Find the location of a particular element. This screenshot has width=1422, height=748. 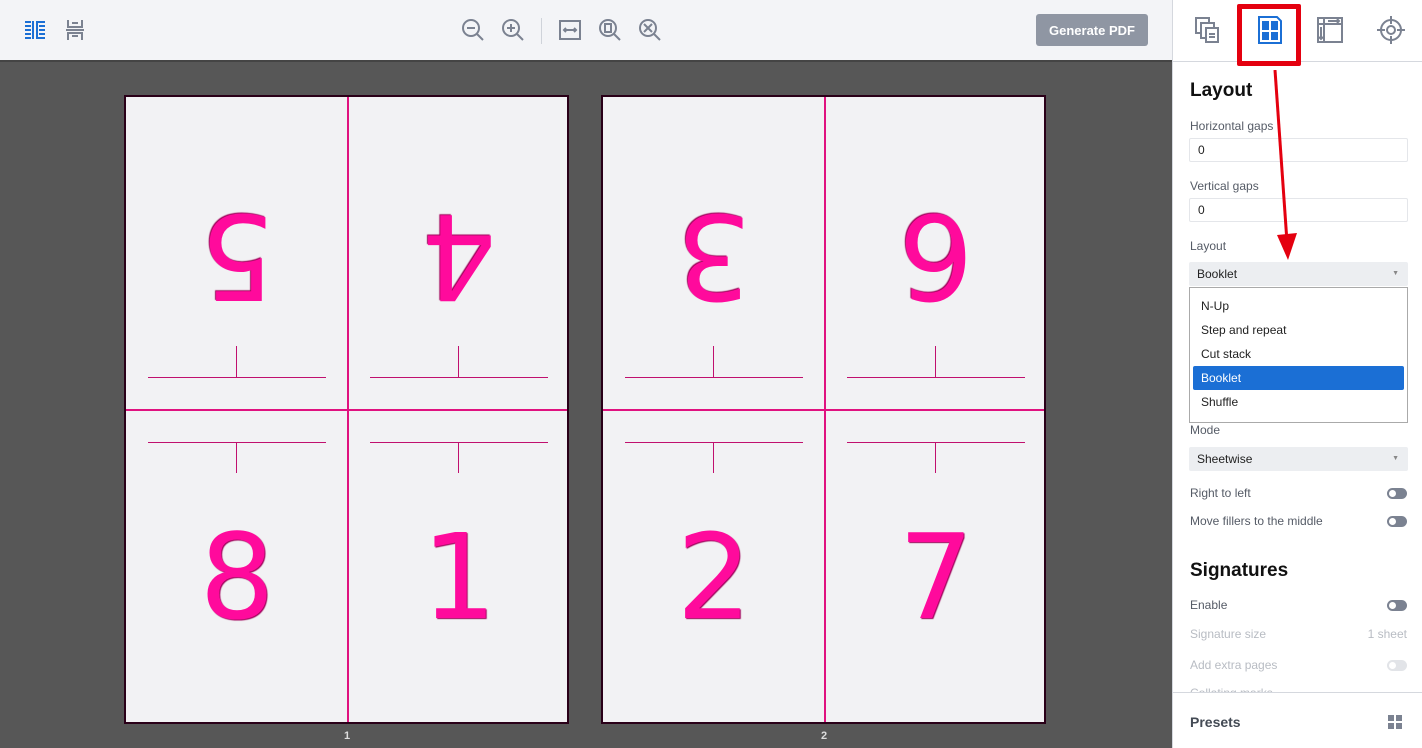

generate-pdf-button: Generate PDF is located at coordinates (1092, 30).